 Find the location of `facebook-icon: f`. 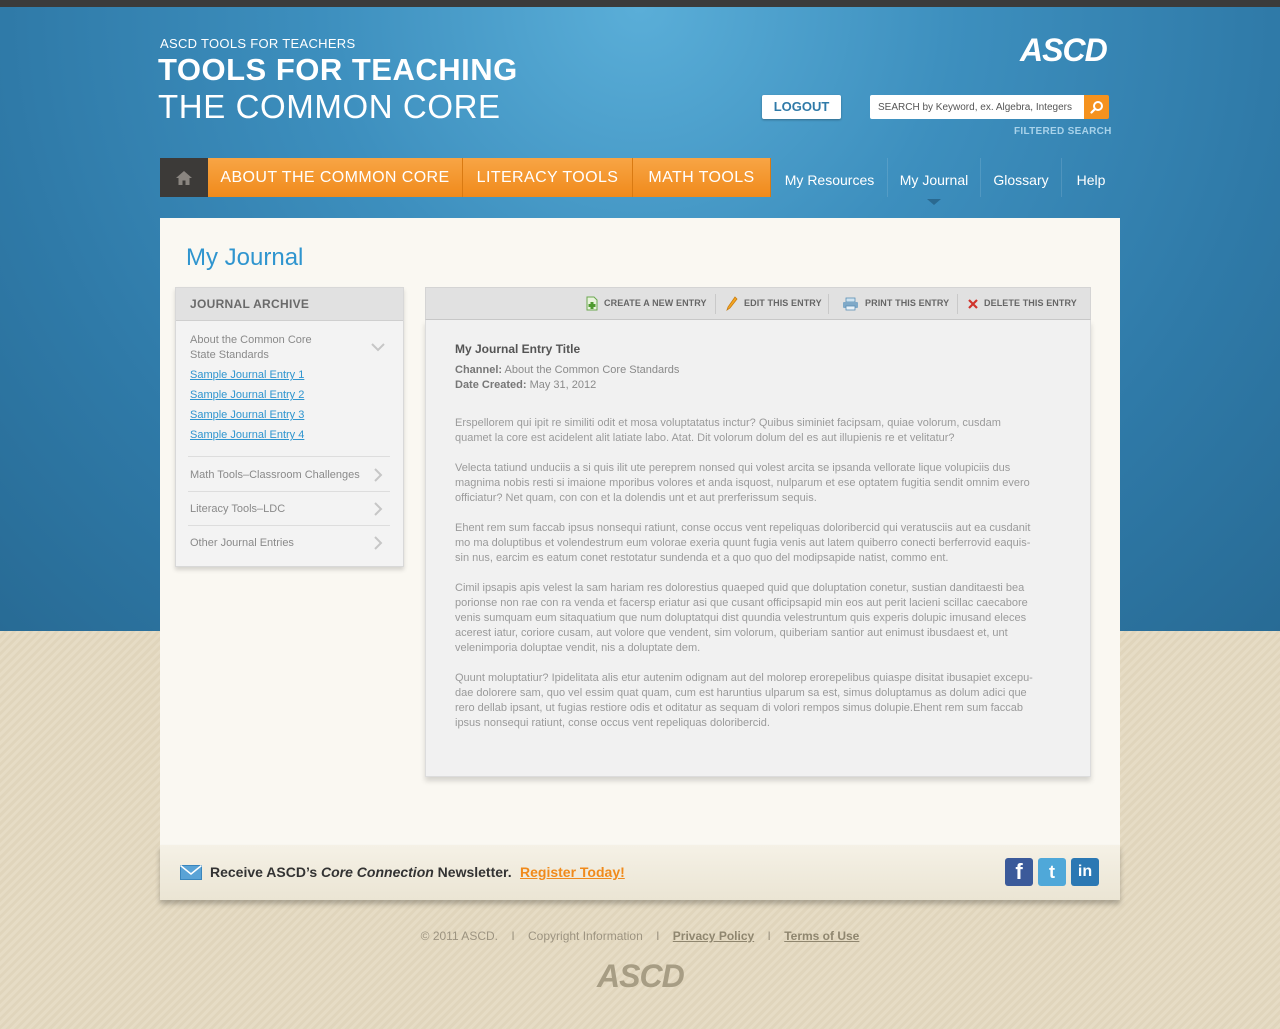

facebook-icon: f is located at coordinates (1019, 872).